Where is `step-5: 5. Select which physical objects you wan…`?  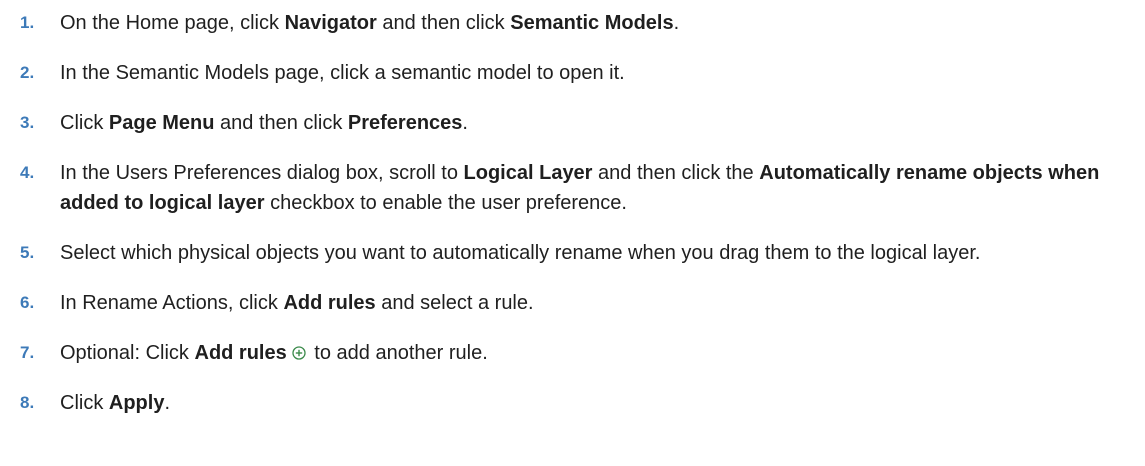 step-5: 5. Select which physical objects you wan… is located at coordinates (572, 253).